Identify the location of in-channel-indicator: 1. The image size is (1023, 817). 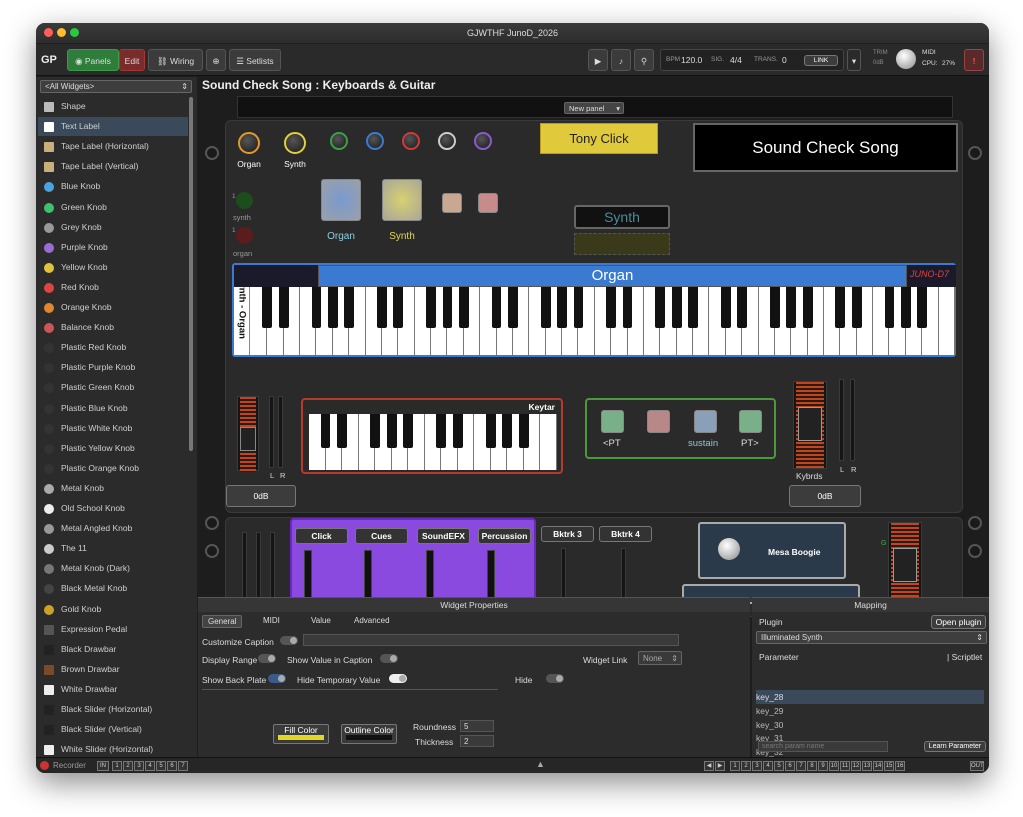
(117, 766).